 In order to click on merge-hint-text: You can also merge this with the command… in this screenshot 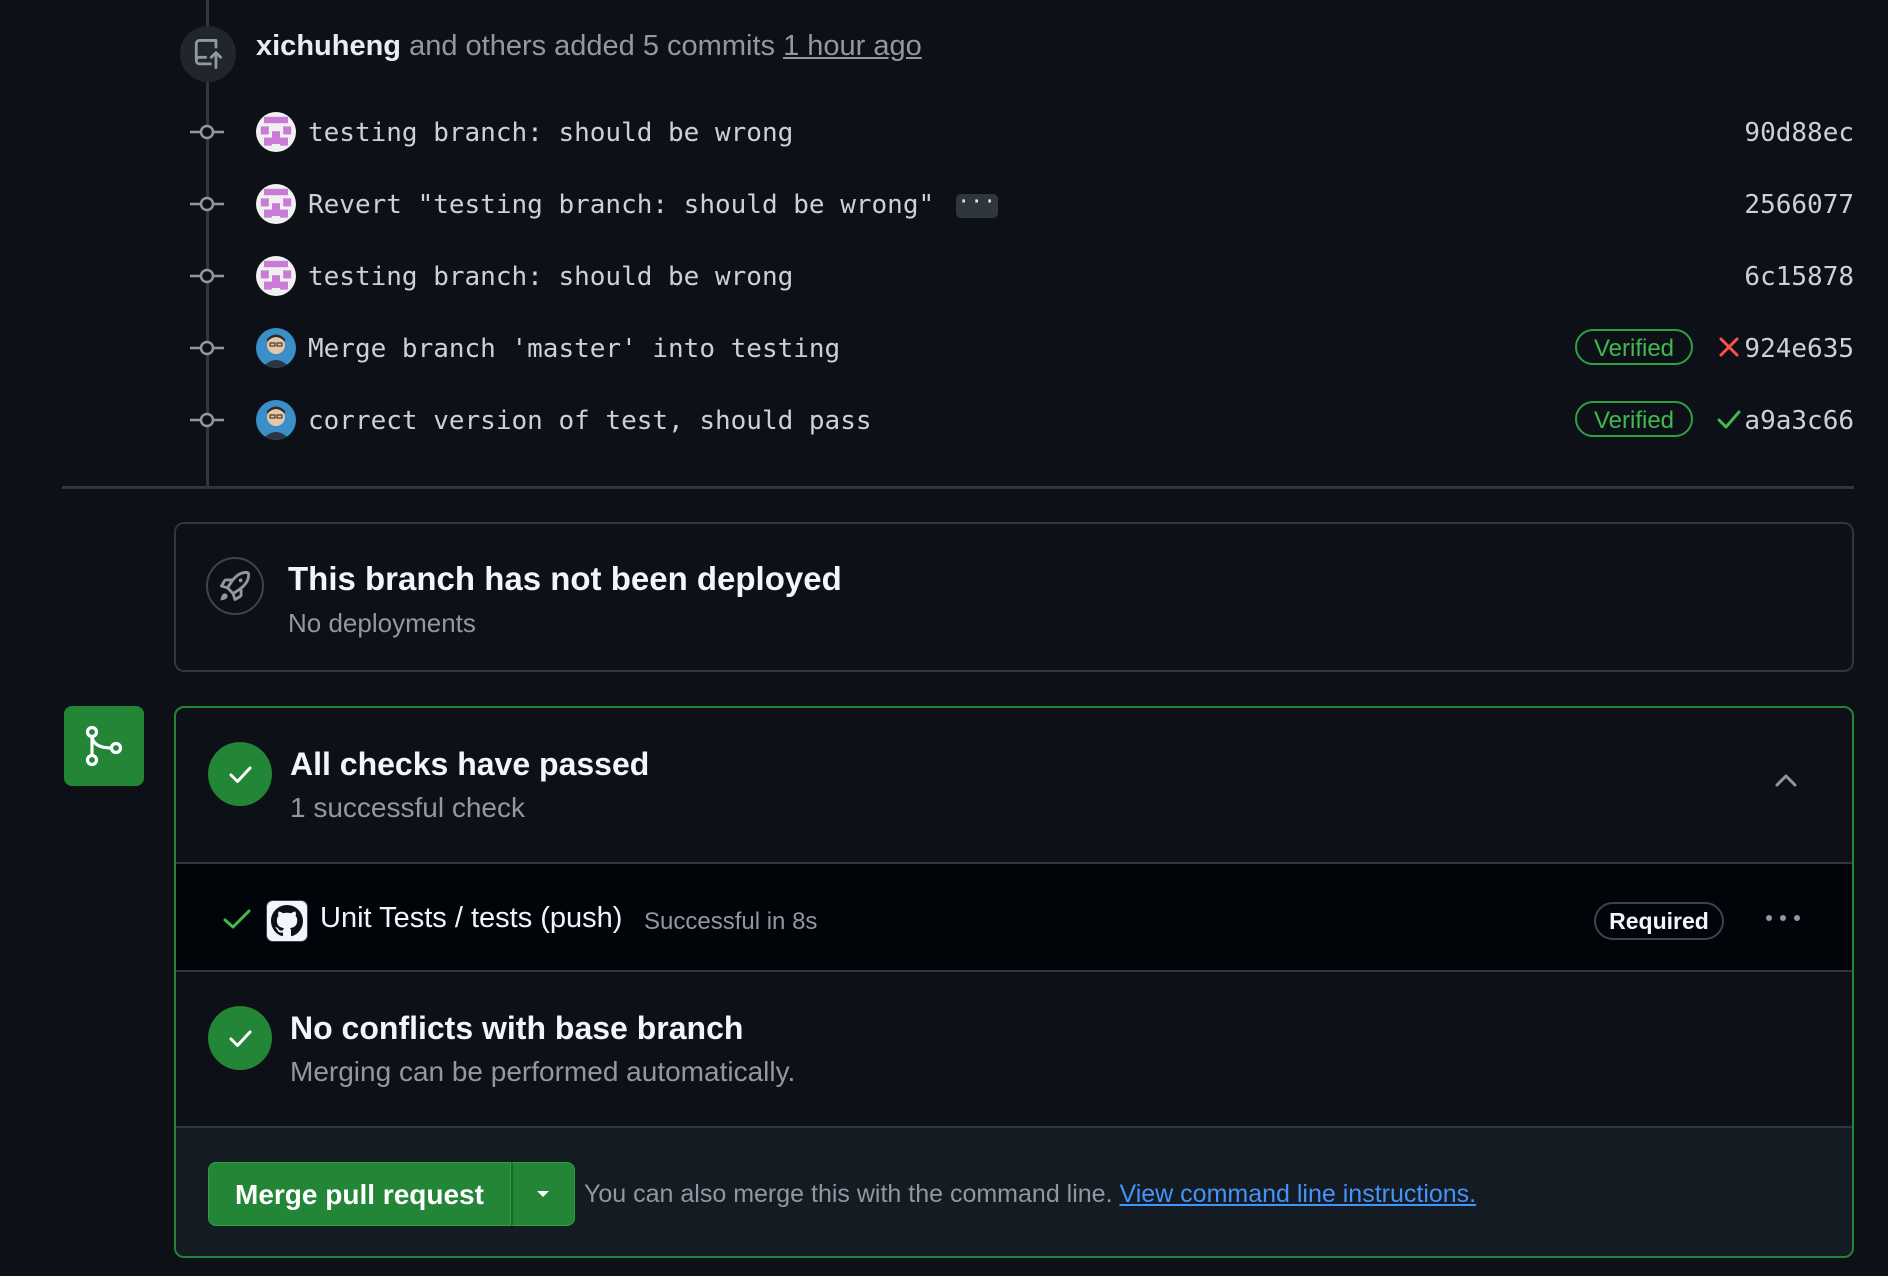, I will do `click(852, 1194)`.